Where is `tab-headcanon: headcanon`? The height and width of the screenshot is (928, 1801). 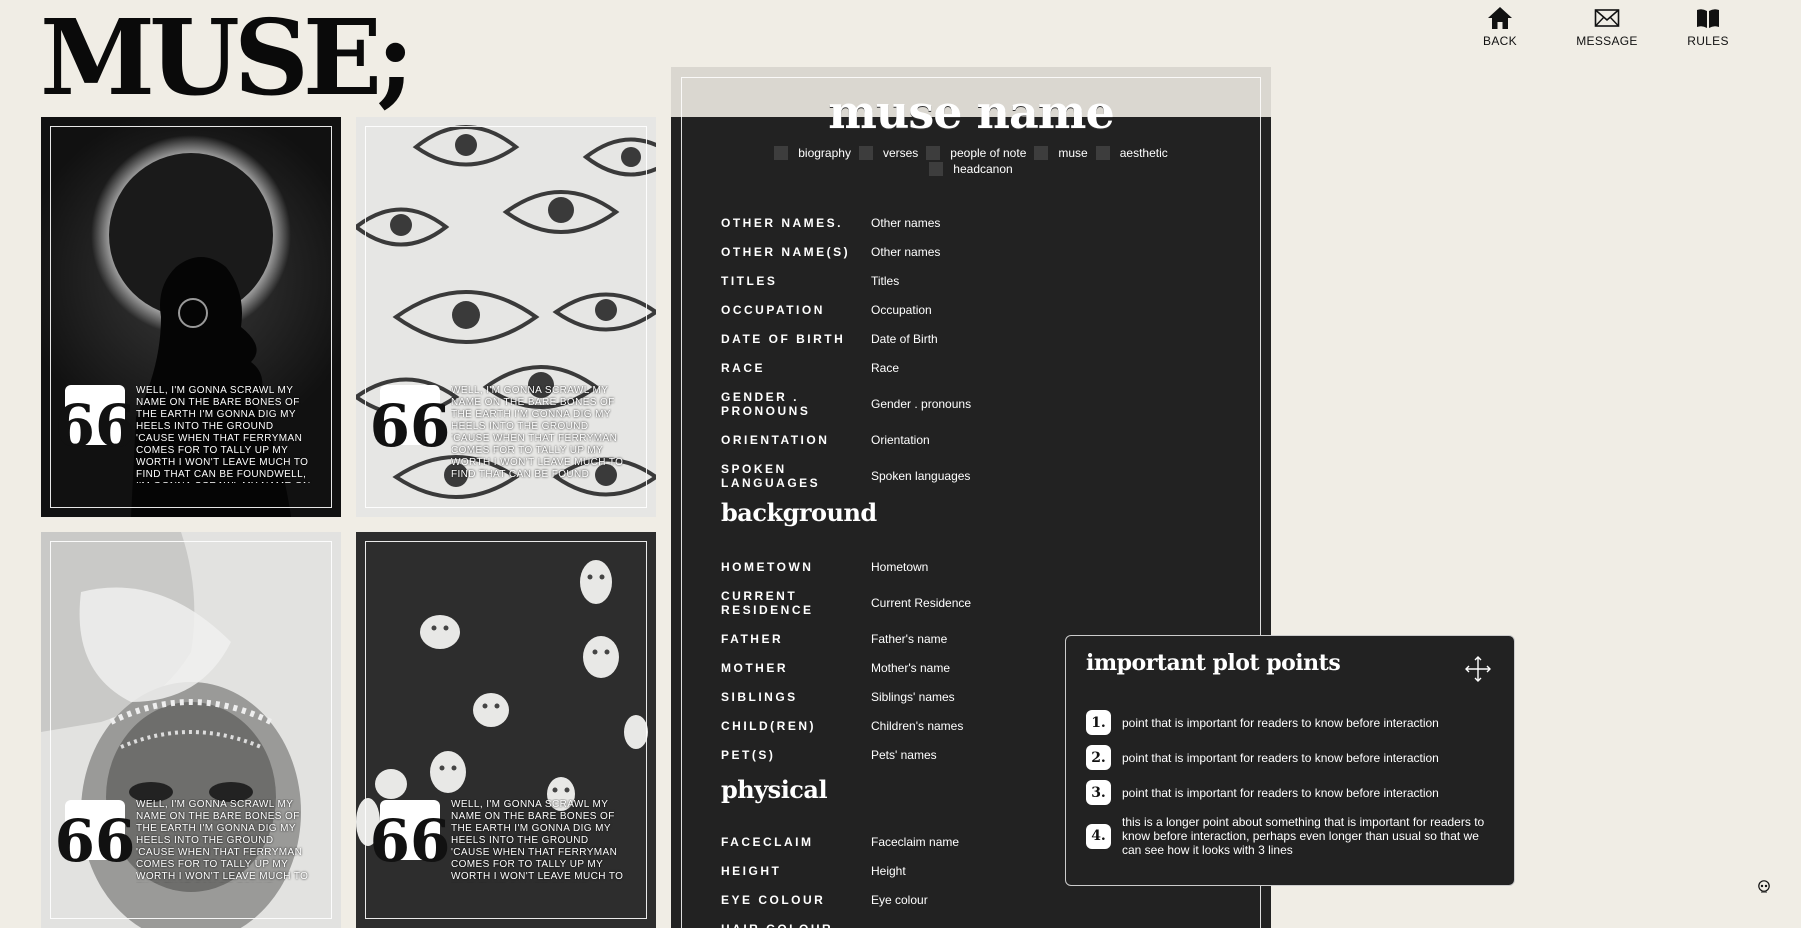 tab-headcanon: headcanon is located at coordinates (971, 169).